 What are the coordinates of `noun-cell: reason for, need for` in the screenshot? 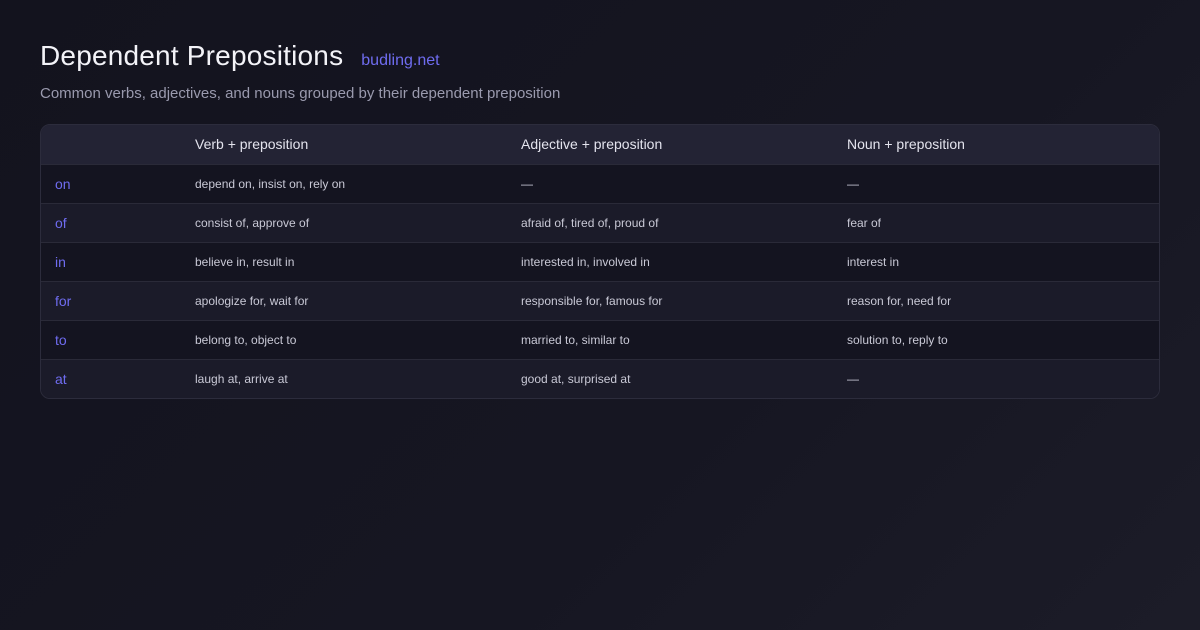 It's located at (899, 300).